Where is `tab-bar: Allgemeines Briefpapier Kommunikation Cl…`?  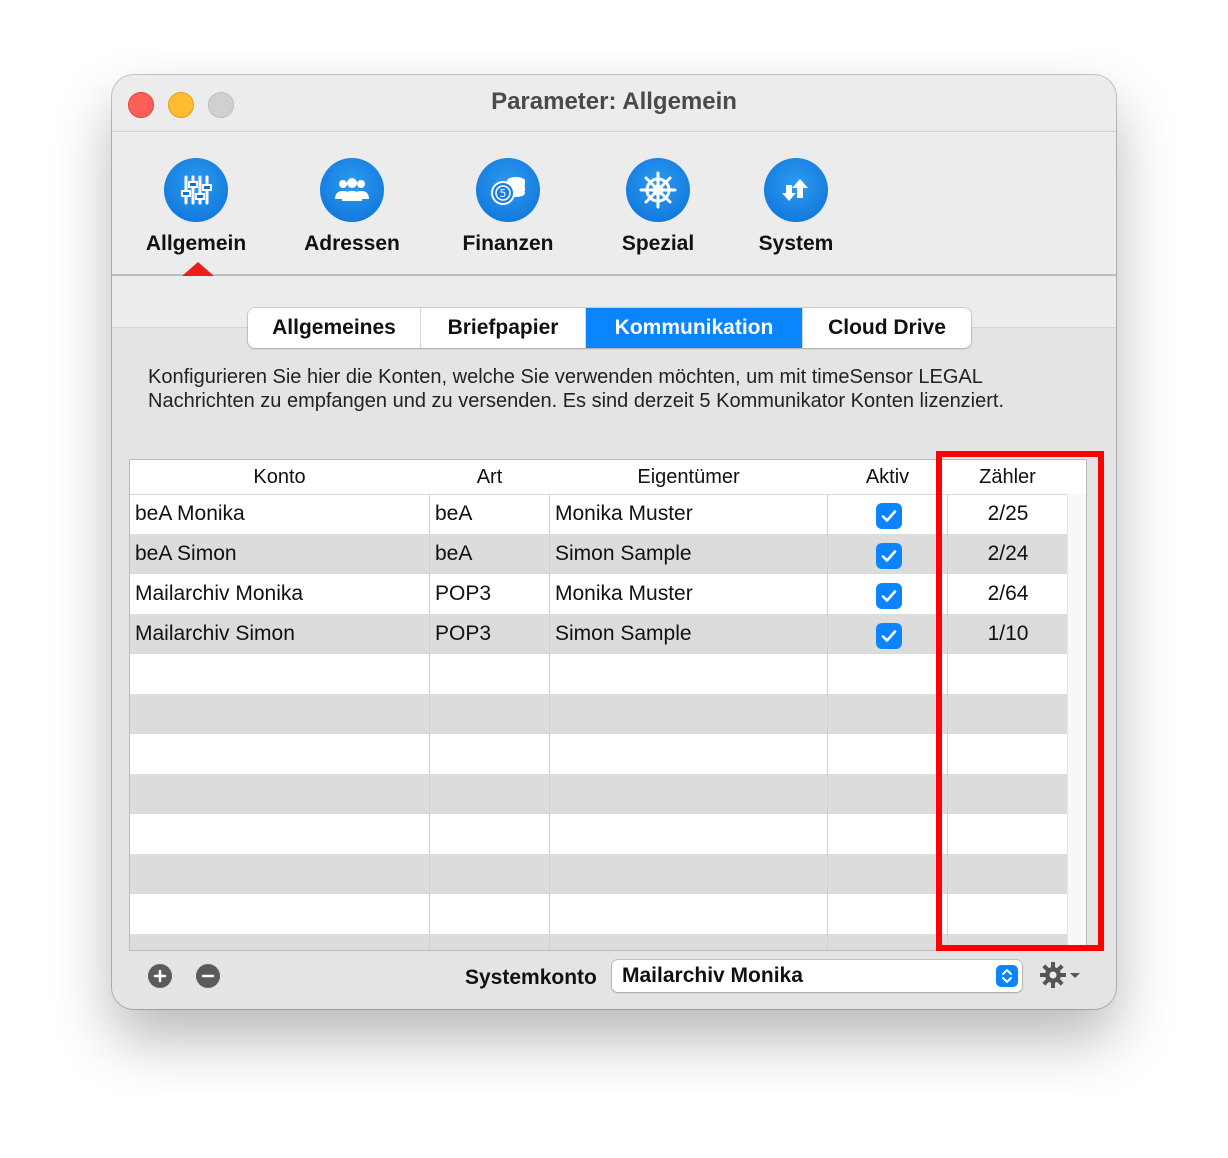 tab-bar: Allgemeines Briefpapier Kommunikation Cl… is located at coordinates (609, 328).